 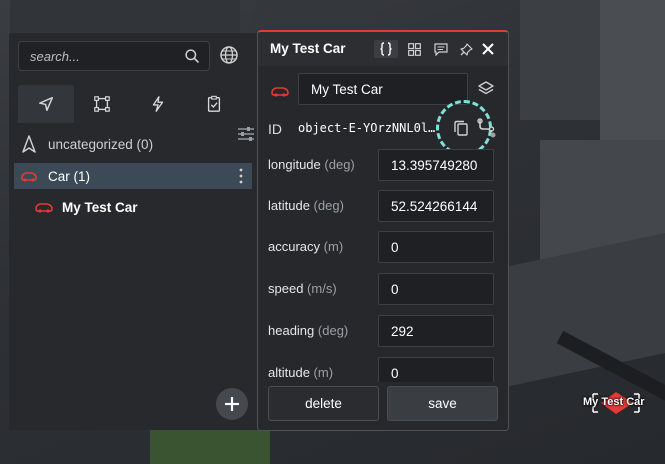 What do you see at coordinates (436, 165) in the screenshot?
I see `longitude-input` at bounding box center [436, 165].